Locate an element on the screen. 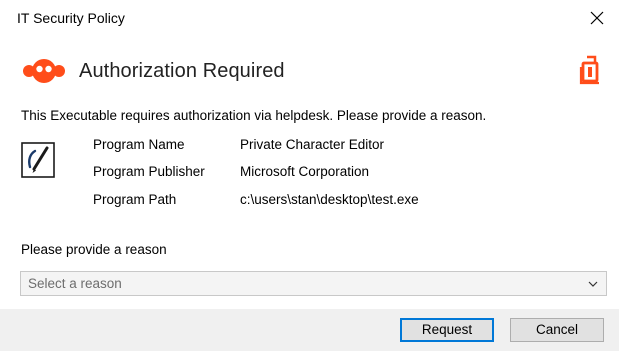  close-button is located at coordinates (597, 18).